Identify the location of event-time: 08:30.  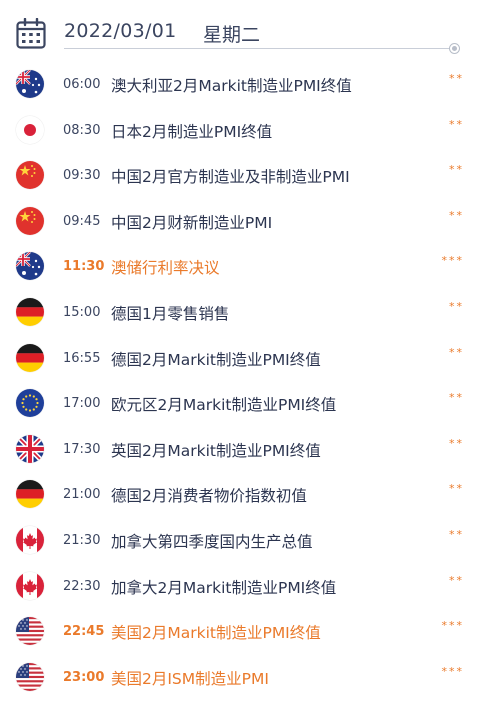
(82, 130).